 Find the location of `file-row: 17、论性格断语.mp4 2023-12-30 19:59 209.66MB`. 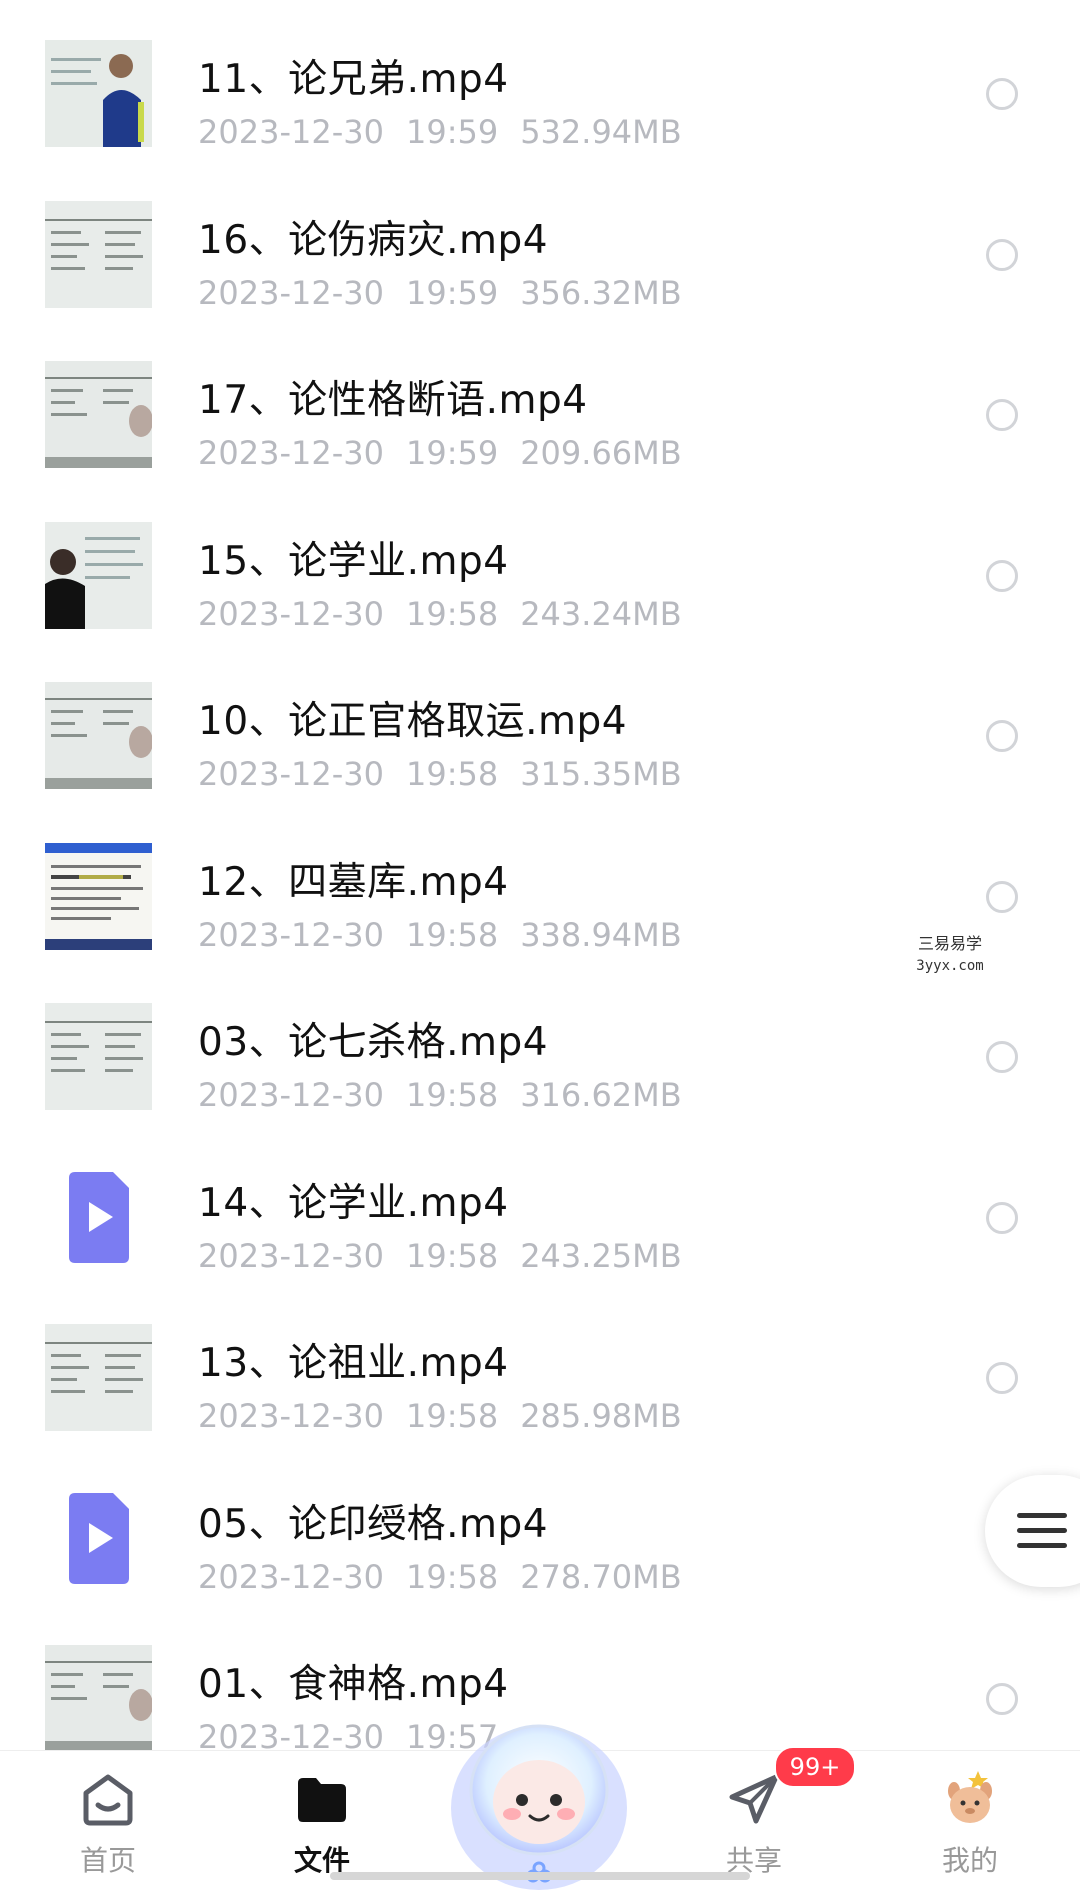

file-row: 17、论性格断语.mp4 2023-12-30 19:59 209.66MB is located at coordinates (540, 441).